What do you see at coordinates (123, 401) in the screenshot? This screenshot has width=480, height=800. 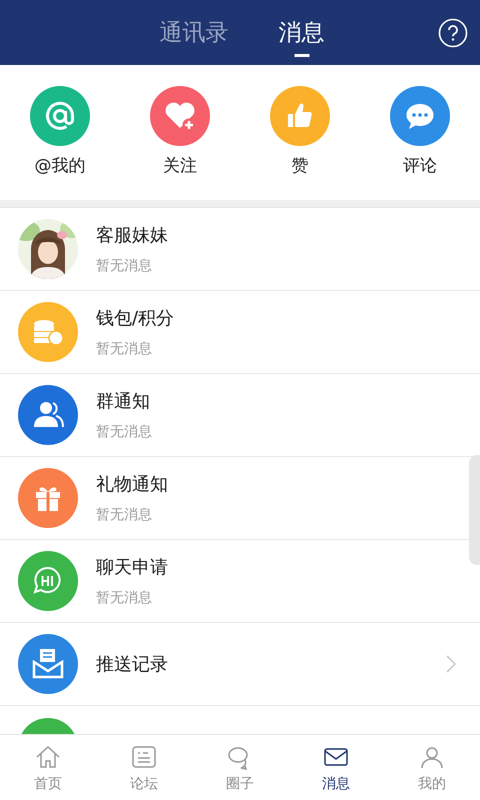 I see `item-title: 群通知` at bounding box center [123, 401].